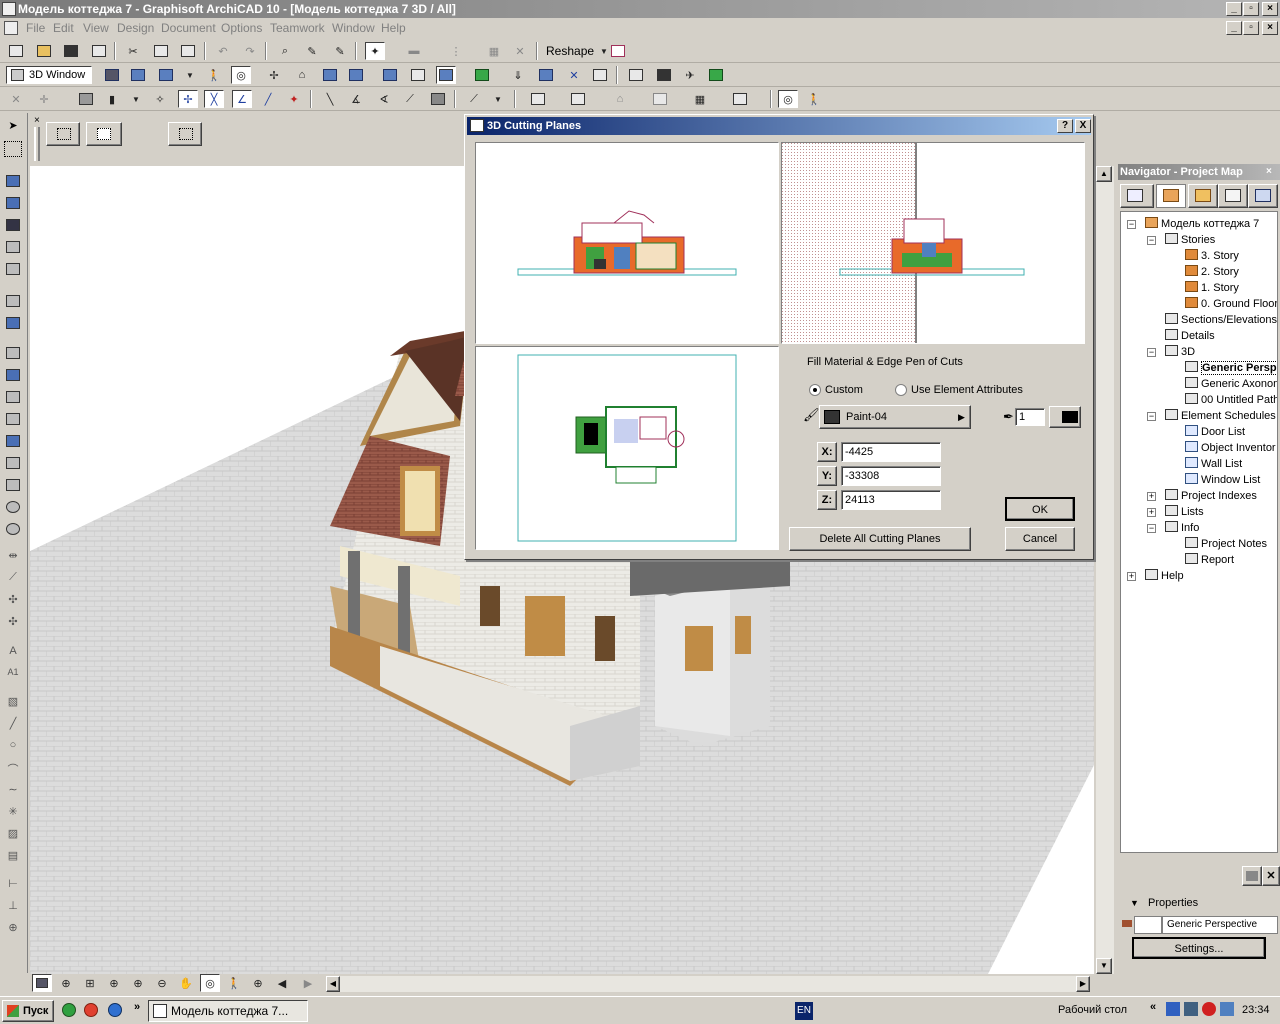  I want to click on dialog-close-button: X, so click(1083, 126).